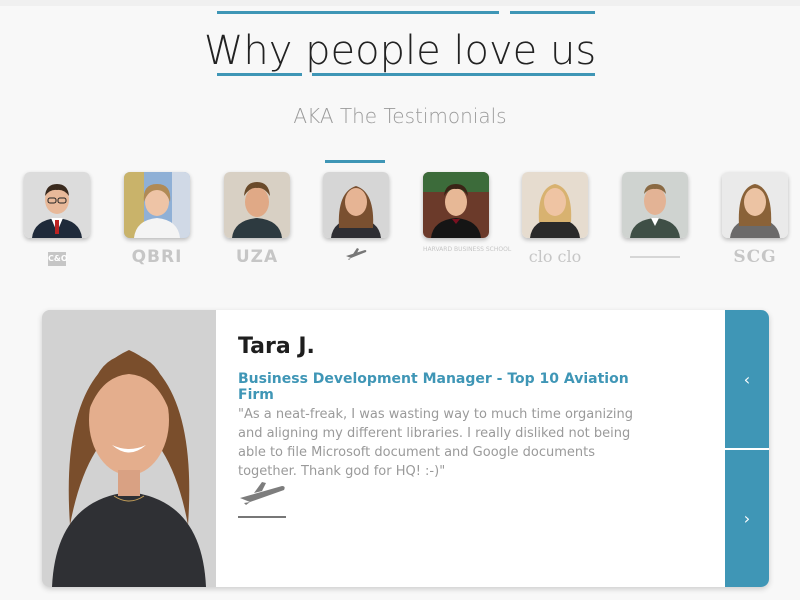 The image size is (800, 600). Describe the element at coordinates (400, 116) in the screenshot. I see `page-subtitle: AKA The Testimonials` at that location.